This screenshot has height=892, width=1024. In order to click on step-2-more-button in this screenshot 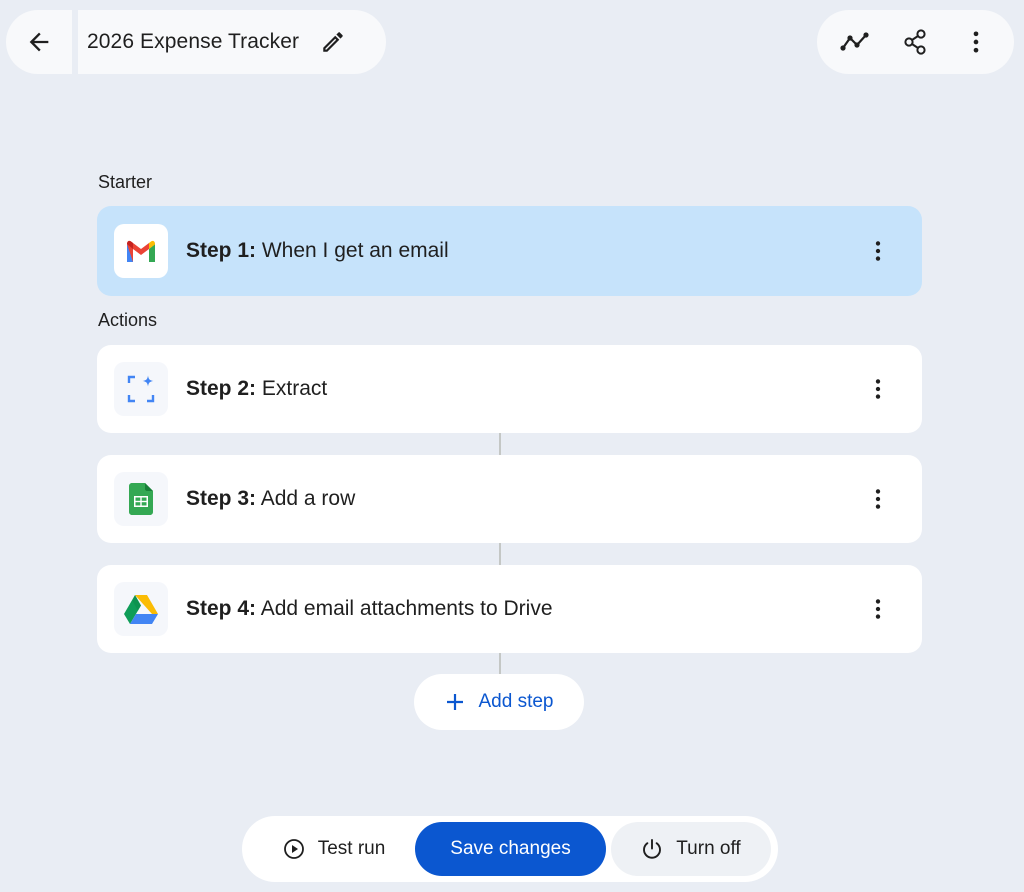, I will do `click(878, 389)`.